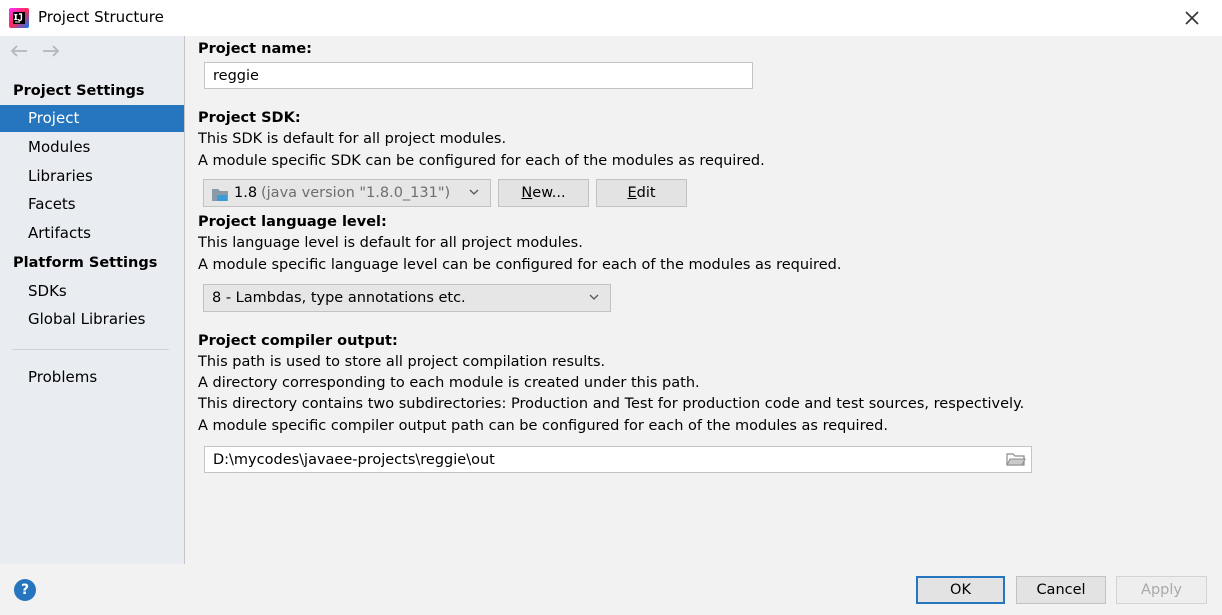 The image size is (1222, 615). I want to click on sdk-edit-mnemonic: E, so click(632, 193).